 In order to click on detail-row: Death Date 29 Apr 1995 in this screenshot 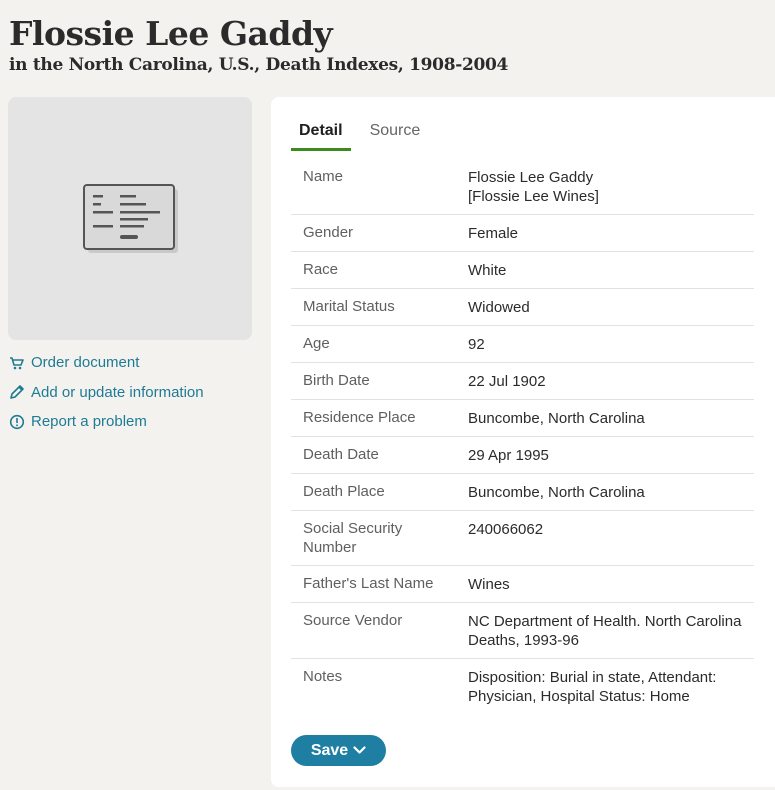, I will do `click(522, 455)`.